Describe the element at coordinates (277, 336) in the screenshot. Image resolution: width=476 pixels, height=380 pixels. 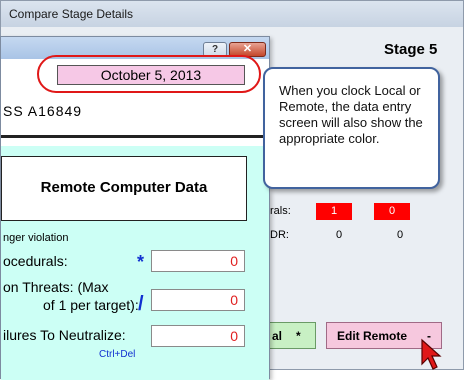
I see `edit-local-label: al` at that location.